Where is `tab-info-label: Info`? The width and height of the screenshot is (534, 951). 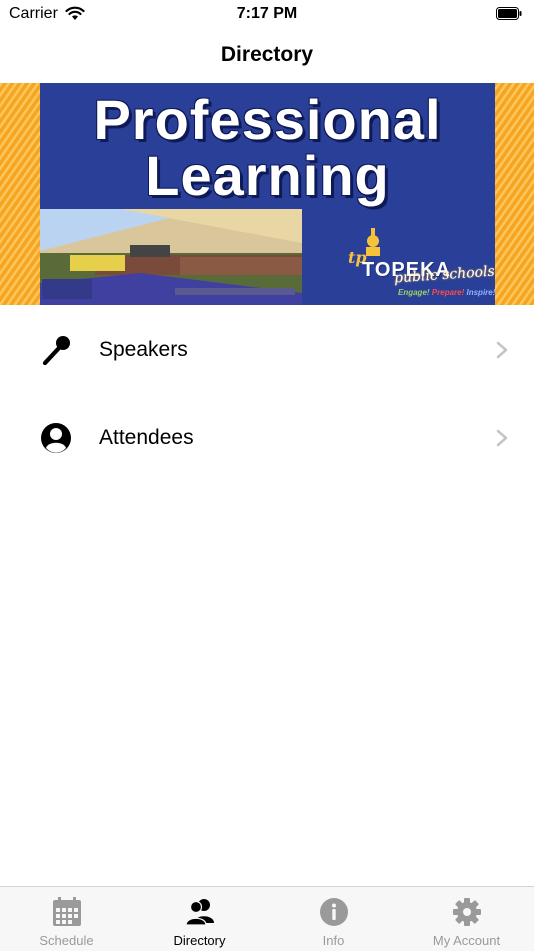 tab-info-label: Info is located at coordinates (333, 940).